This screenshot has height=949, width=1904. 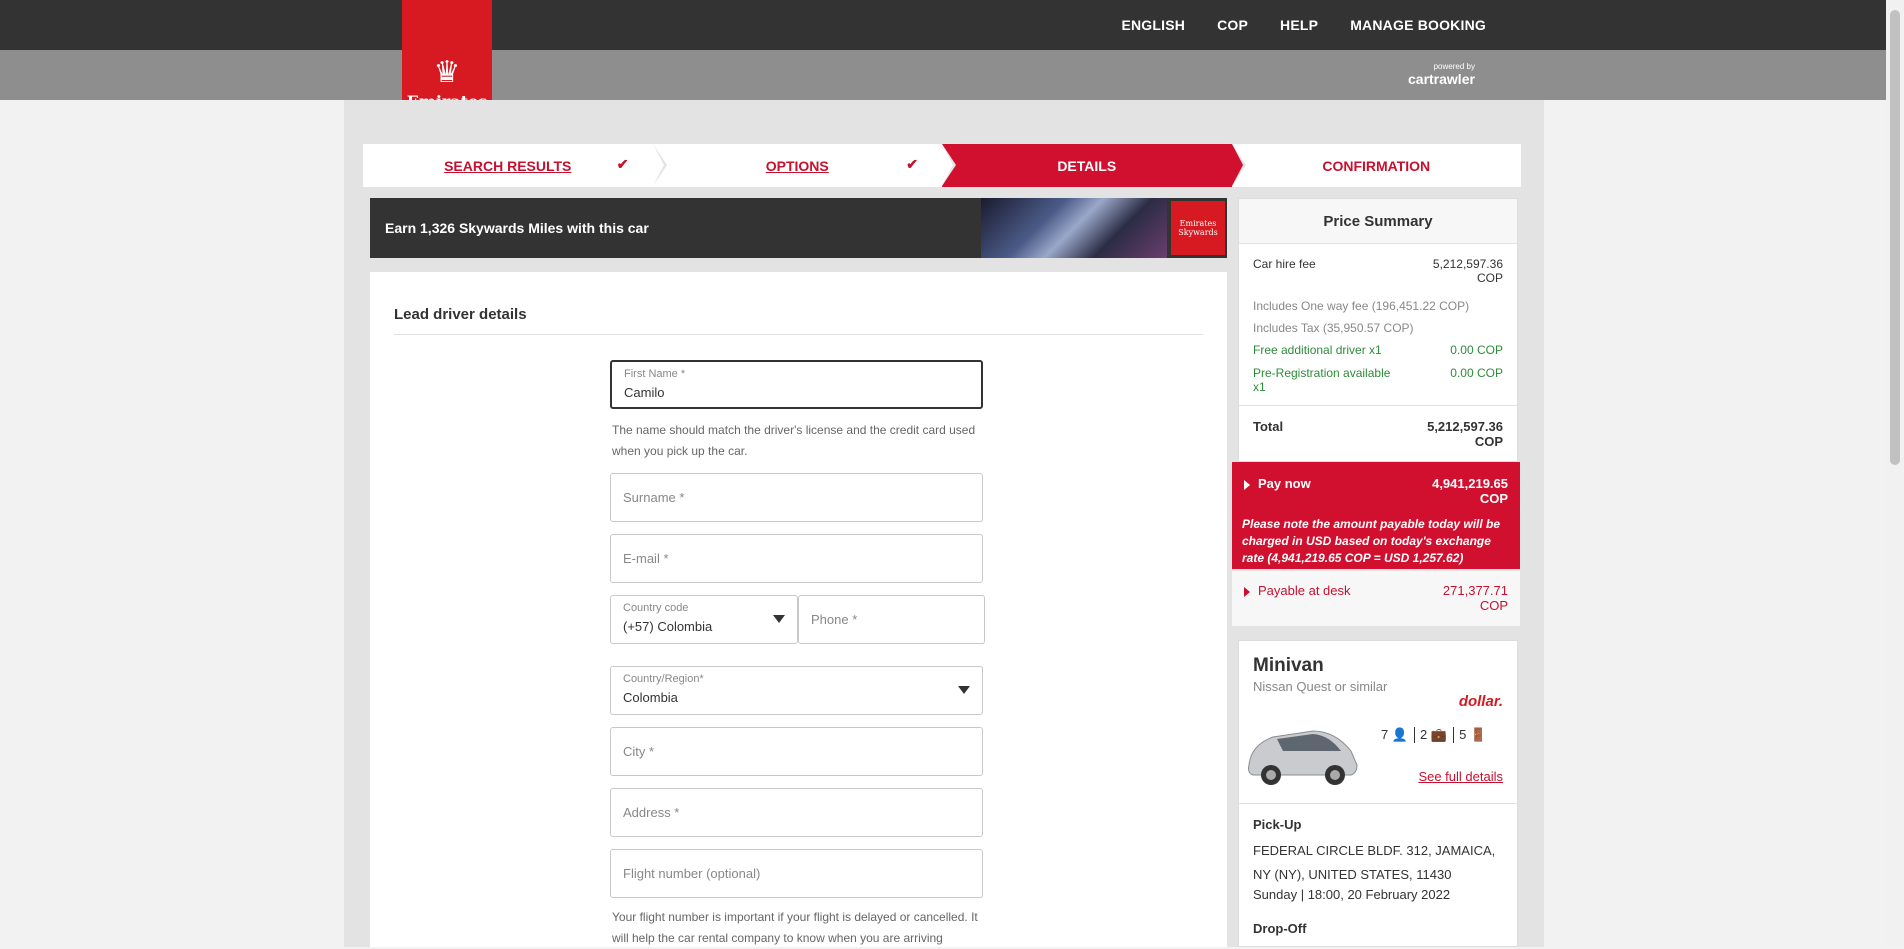 I want to click on step-search-results: SEARCH RESULTS ✔, so click(x=515, y=165).